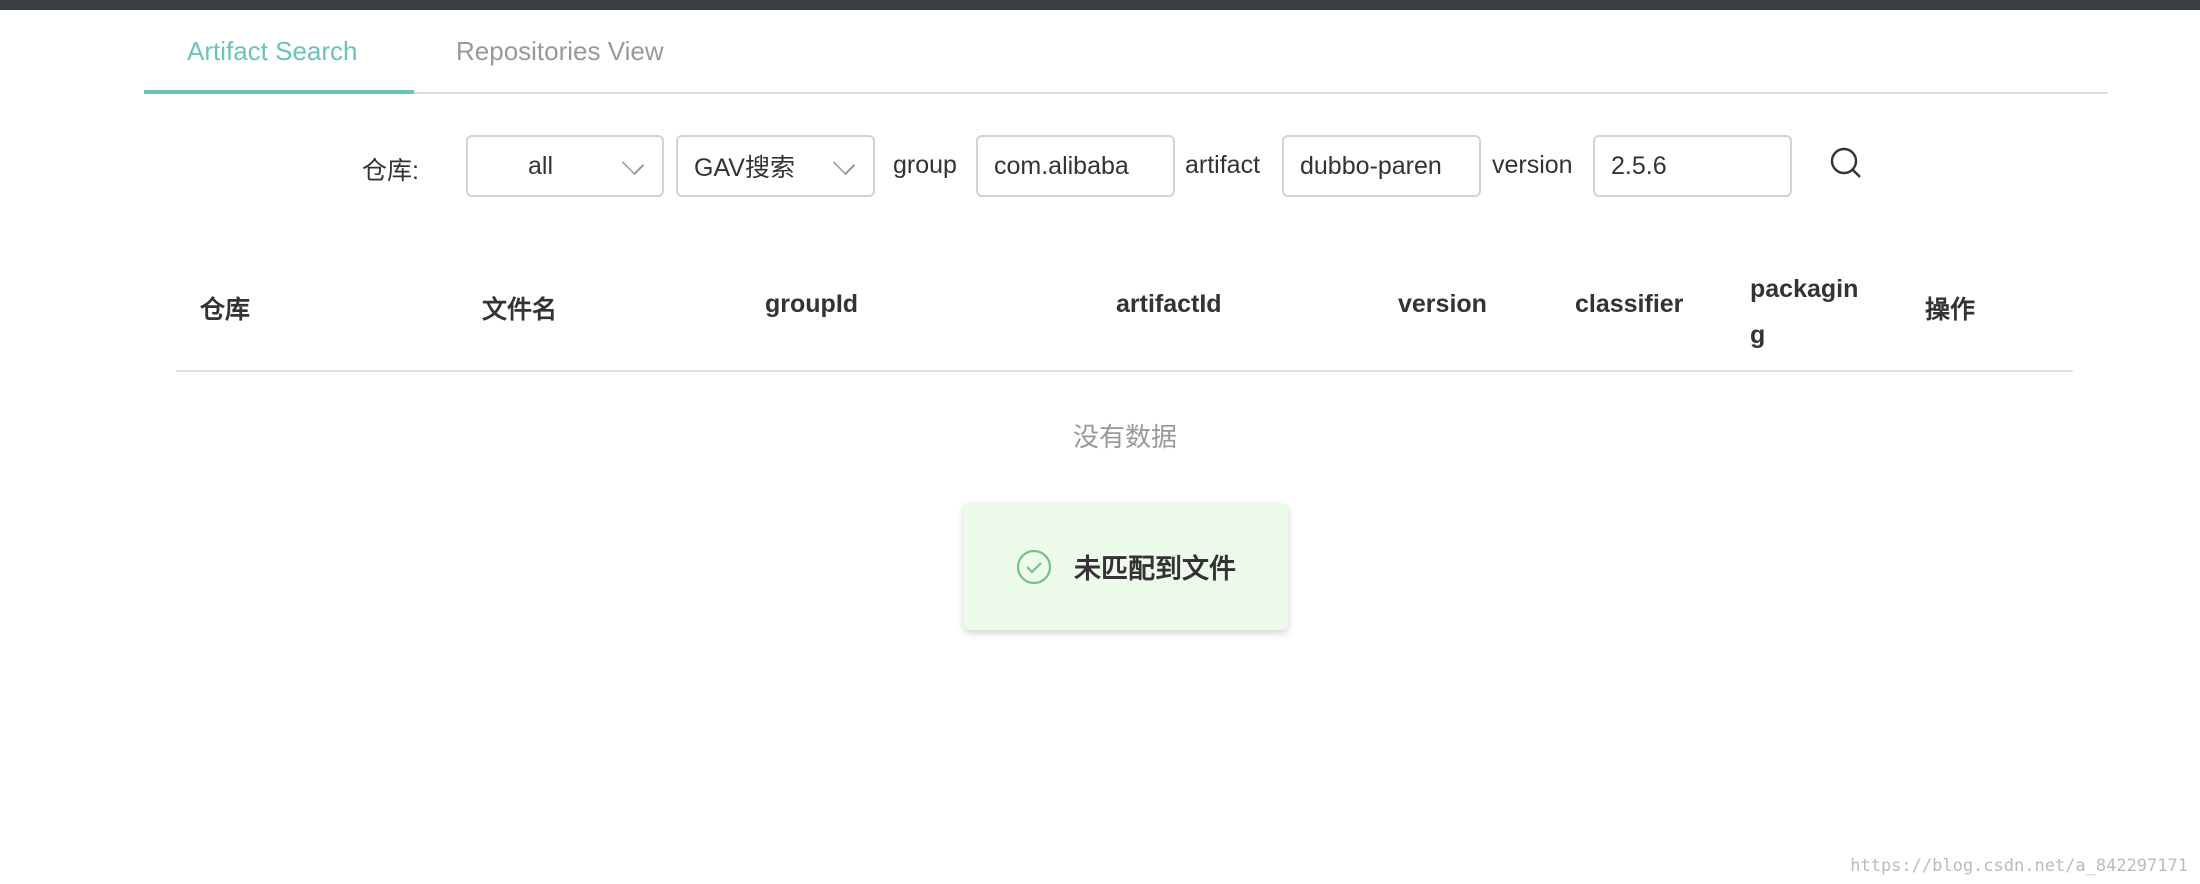 The image size is (2200, 884). What do you see at coordinates (560, 51) in the screenshot?
I see `tab-repositories-view: Repositories View` at bounding box center [560, 51].